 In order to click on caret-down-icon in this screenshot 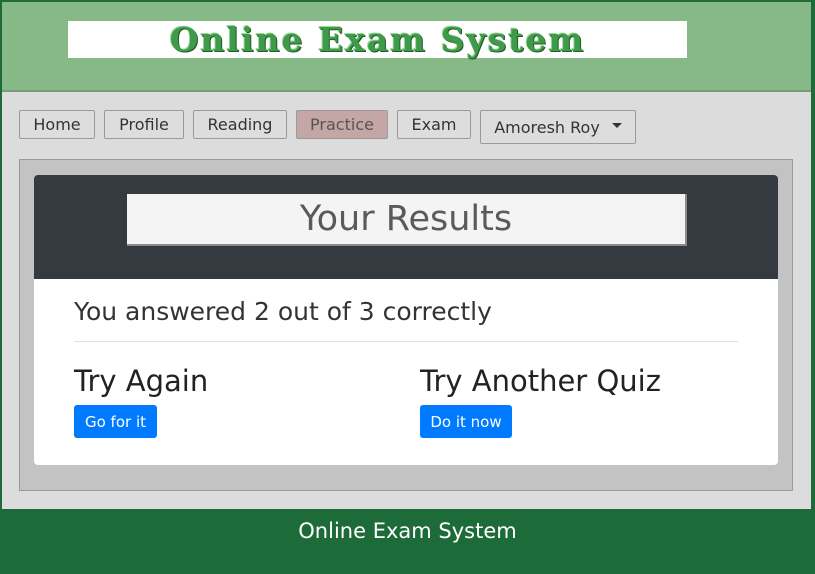, I will do `click(616, 125)`.